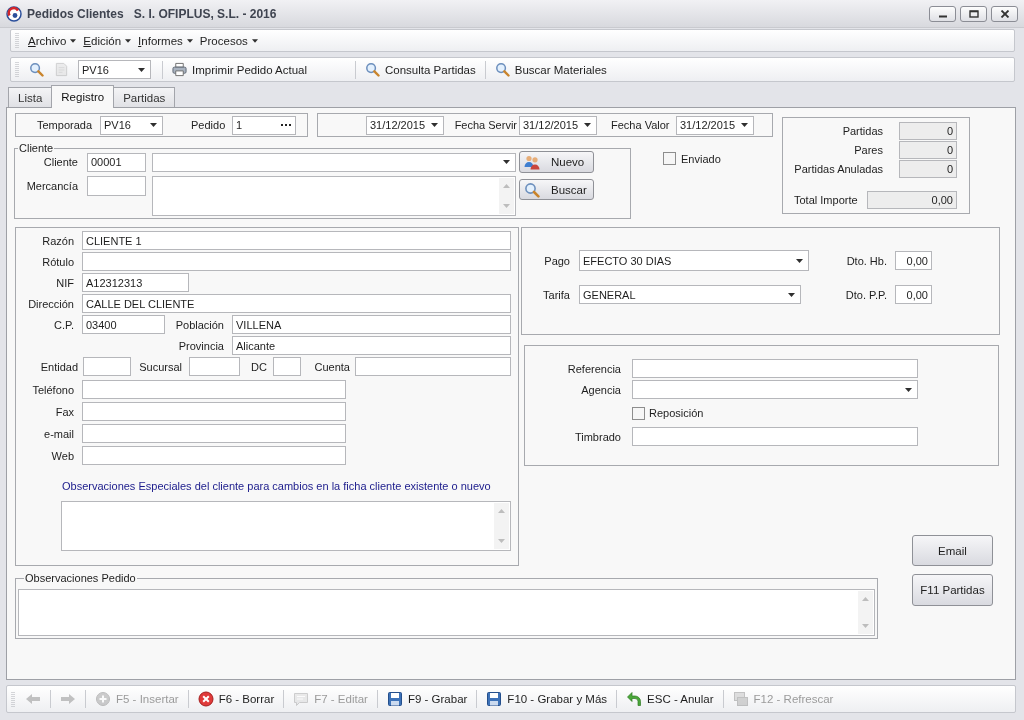 The image size is (1024, 720). I want to click on search-button: Buscar, so click(556, 189).